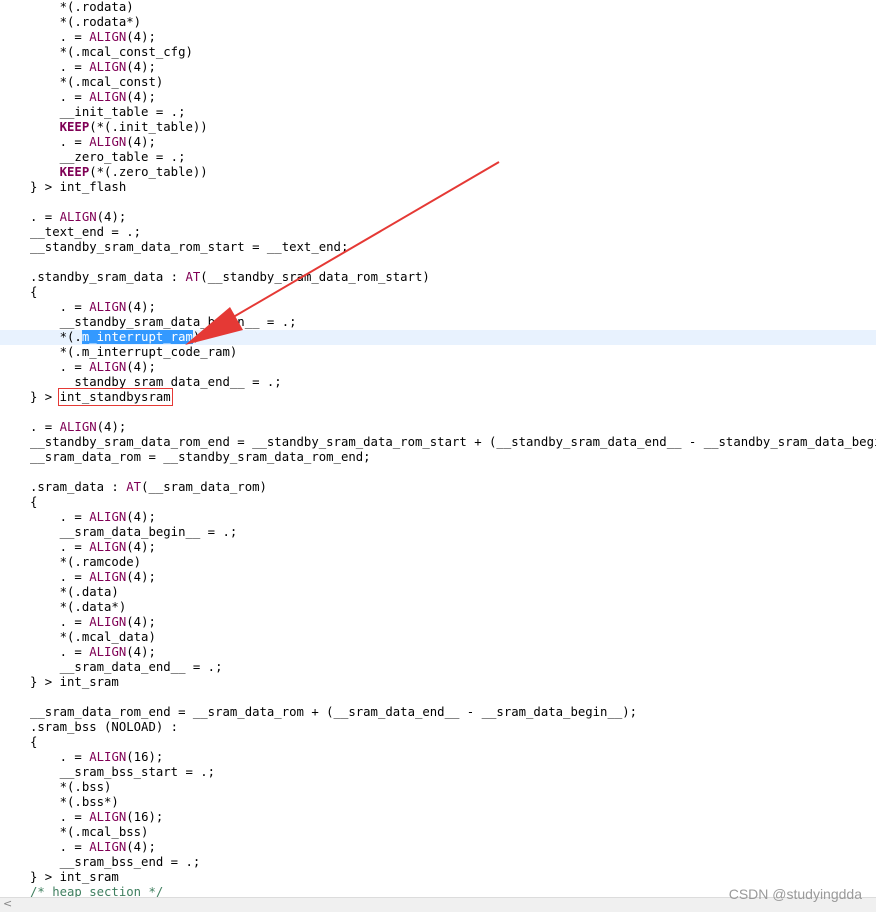 Image resolution: width=876 pixels, height=912 pixels. What do you see at coordinates (438, 592) in the screenshot?
I see `code-line: *(.data)` at bounding box center [438, 592].